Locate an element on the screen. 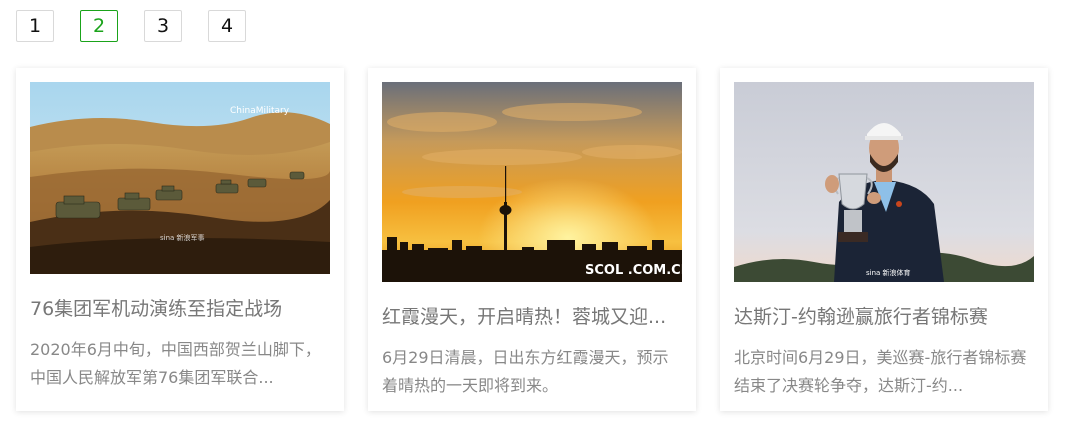 The height and width of the screenshot is (425, 1066). card-image-military-exercise: ChinaMilitary sina 新浪军事 is located at coordinates (180, 178).